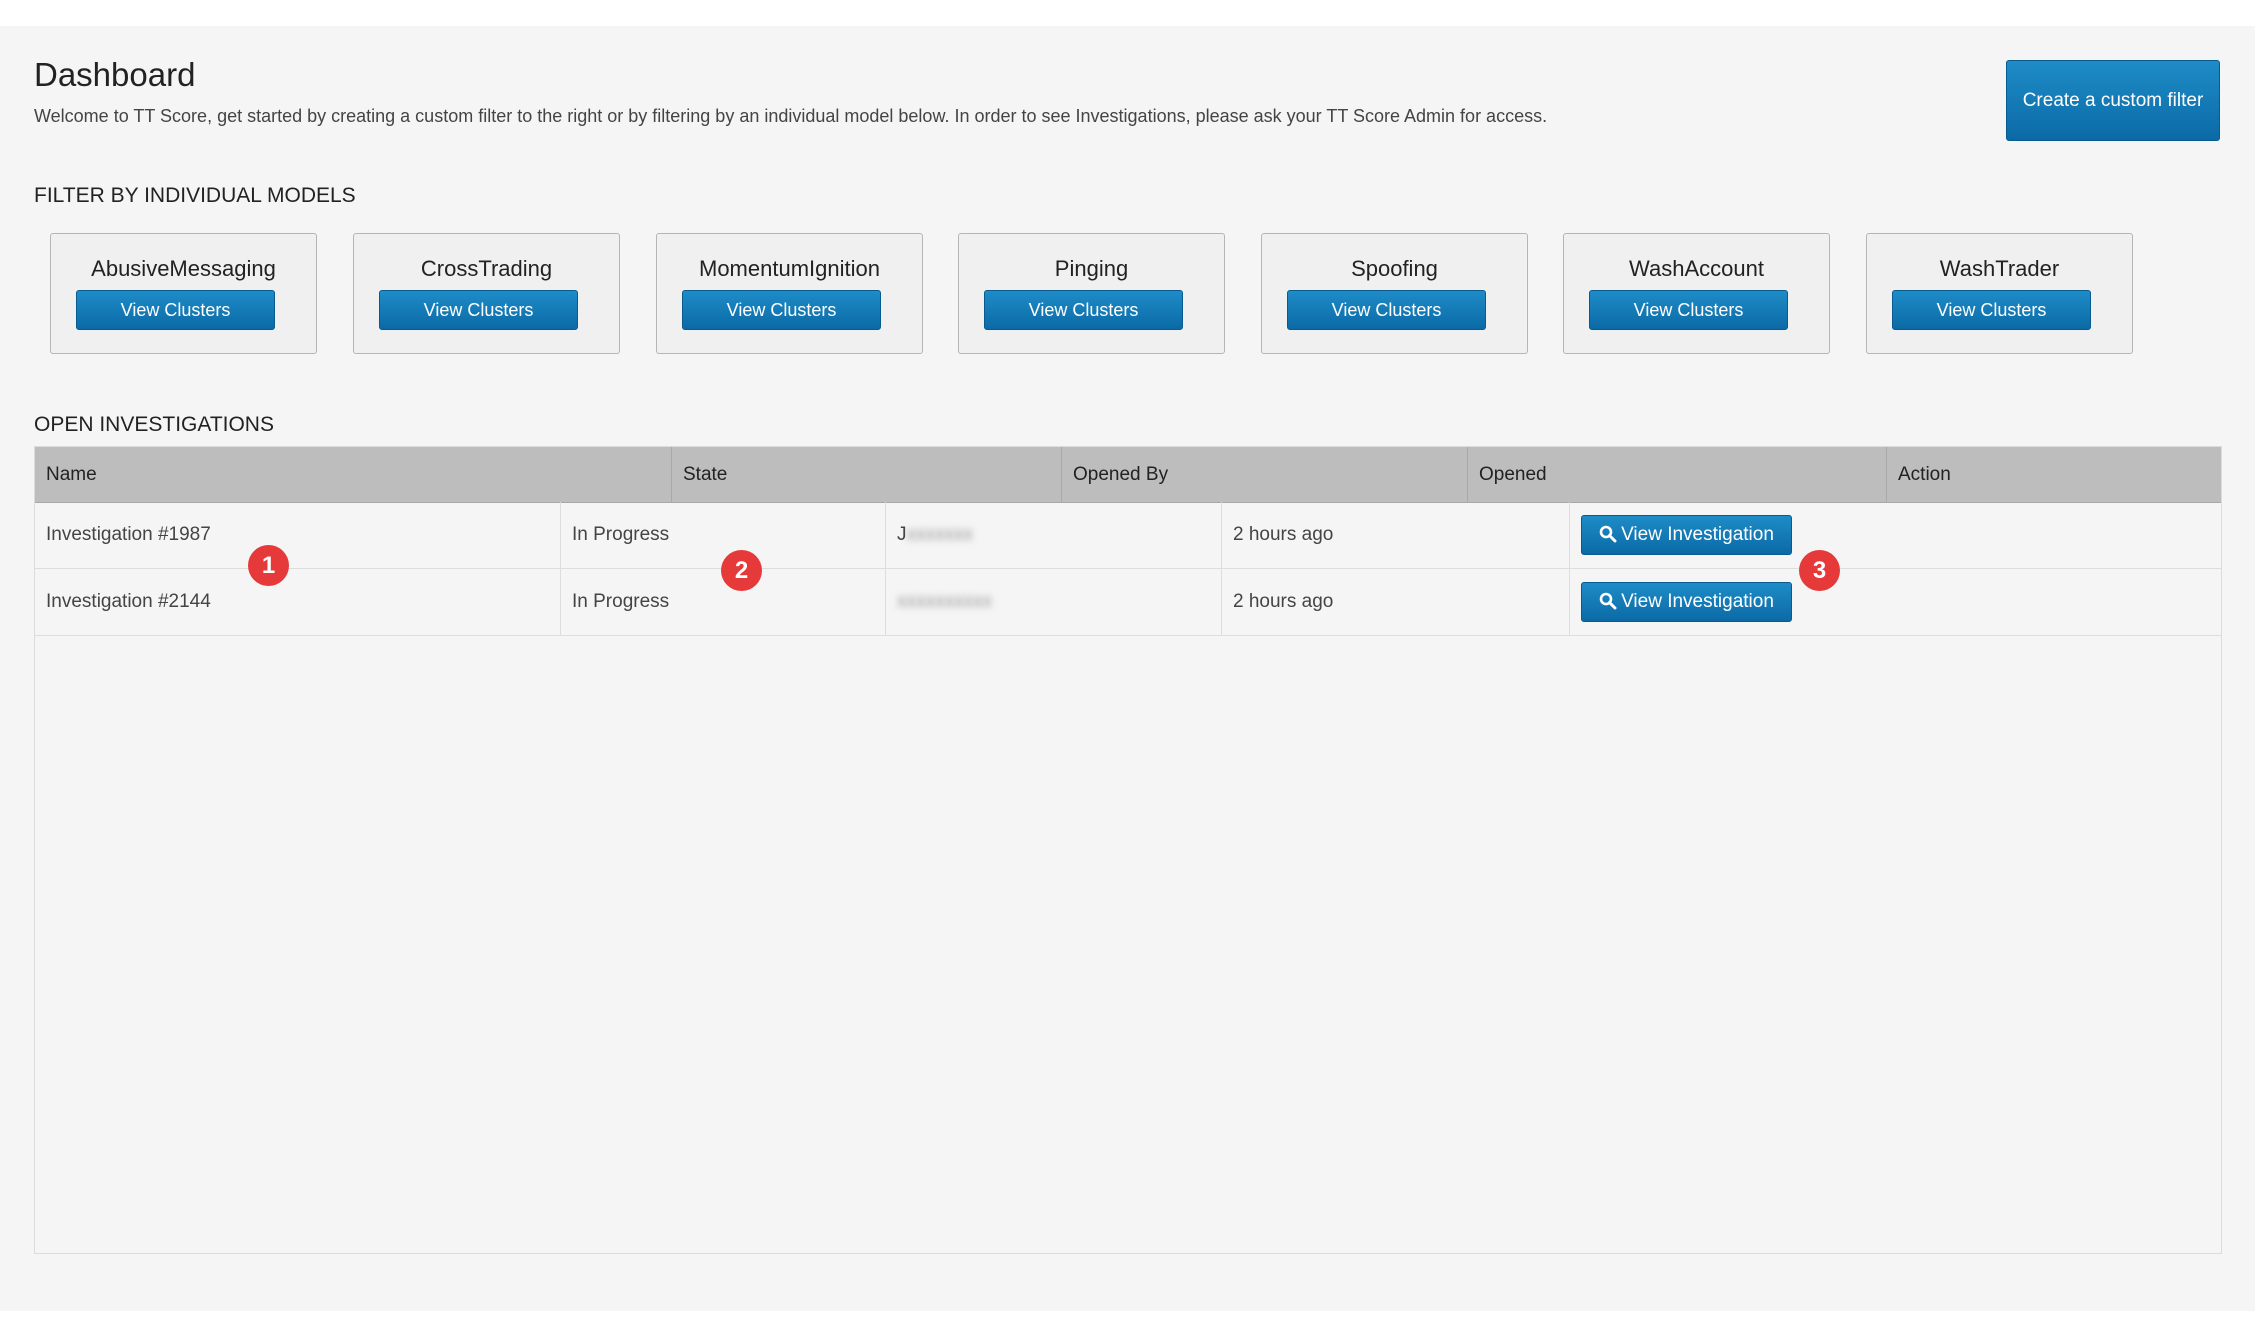 Image resolution: width=2255 pixels, height=1336 pixels. I want to click on model-card-abusivemessaging: AbusiveMessaging View Clusters, so click(183, 293).